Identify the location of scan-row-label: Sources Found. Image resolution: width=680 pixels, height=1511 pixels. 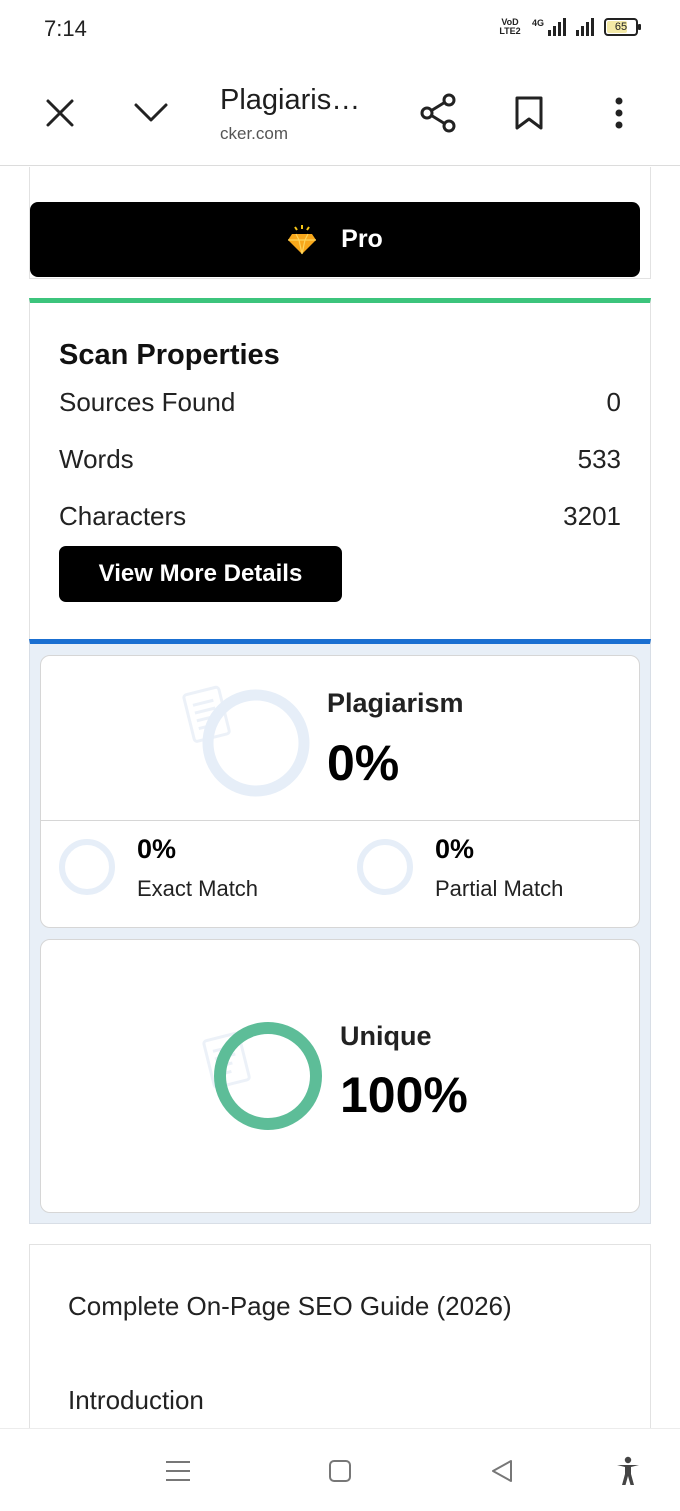
(147, 402).